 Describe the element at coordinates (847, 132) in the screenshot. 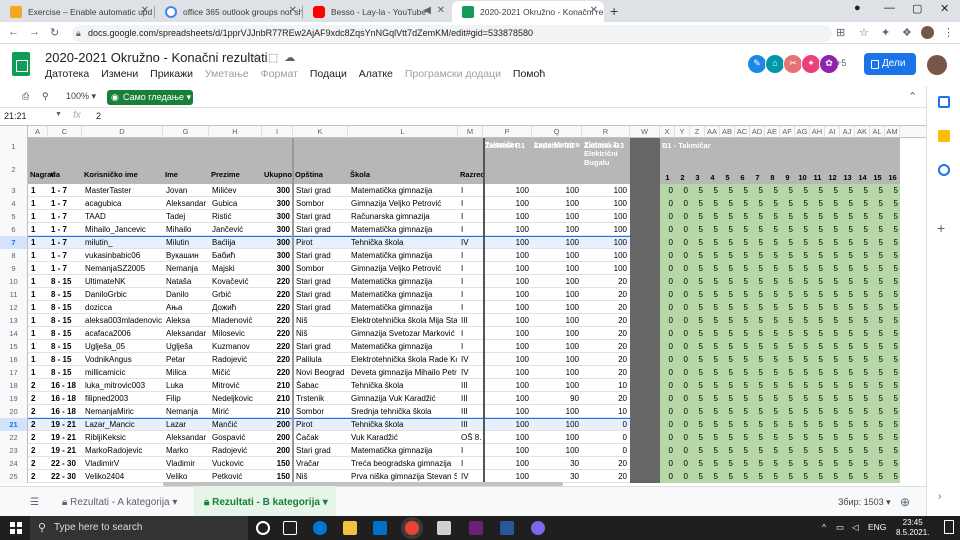

I see `column-header: AJ` at that location.